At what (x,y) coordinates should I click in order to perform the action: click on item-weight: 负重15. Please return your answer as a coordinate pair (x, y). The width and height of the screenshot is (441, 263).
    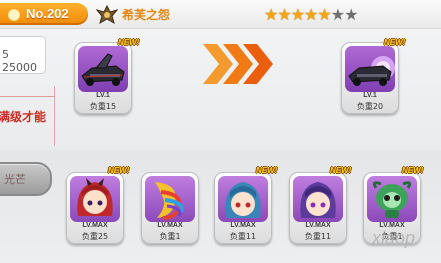
    Looking at the image, I should click on (103, 106).